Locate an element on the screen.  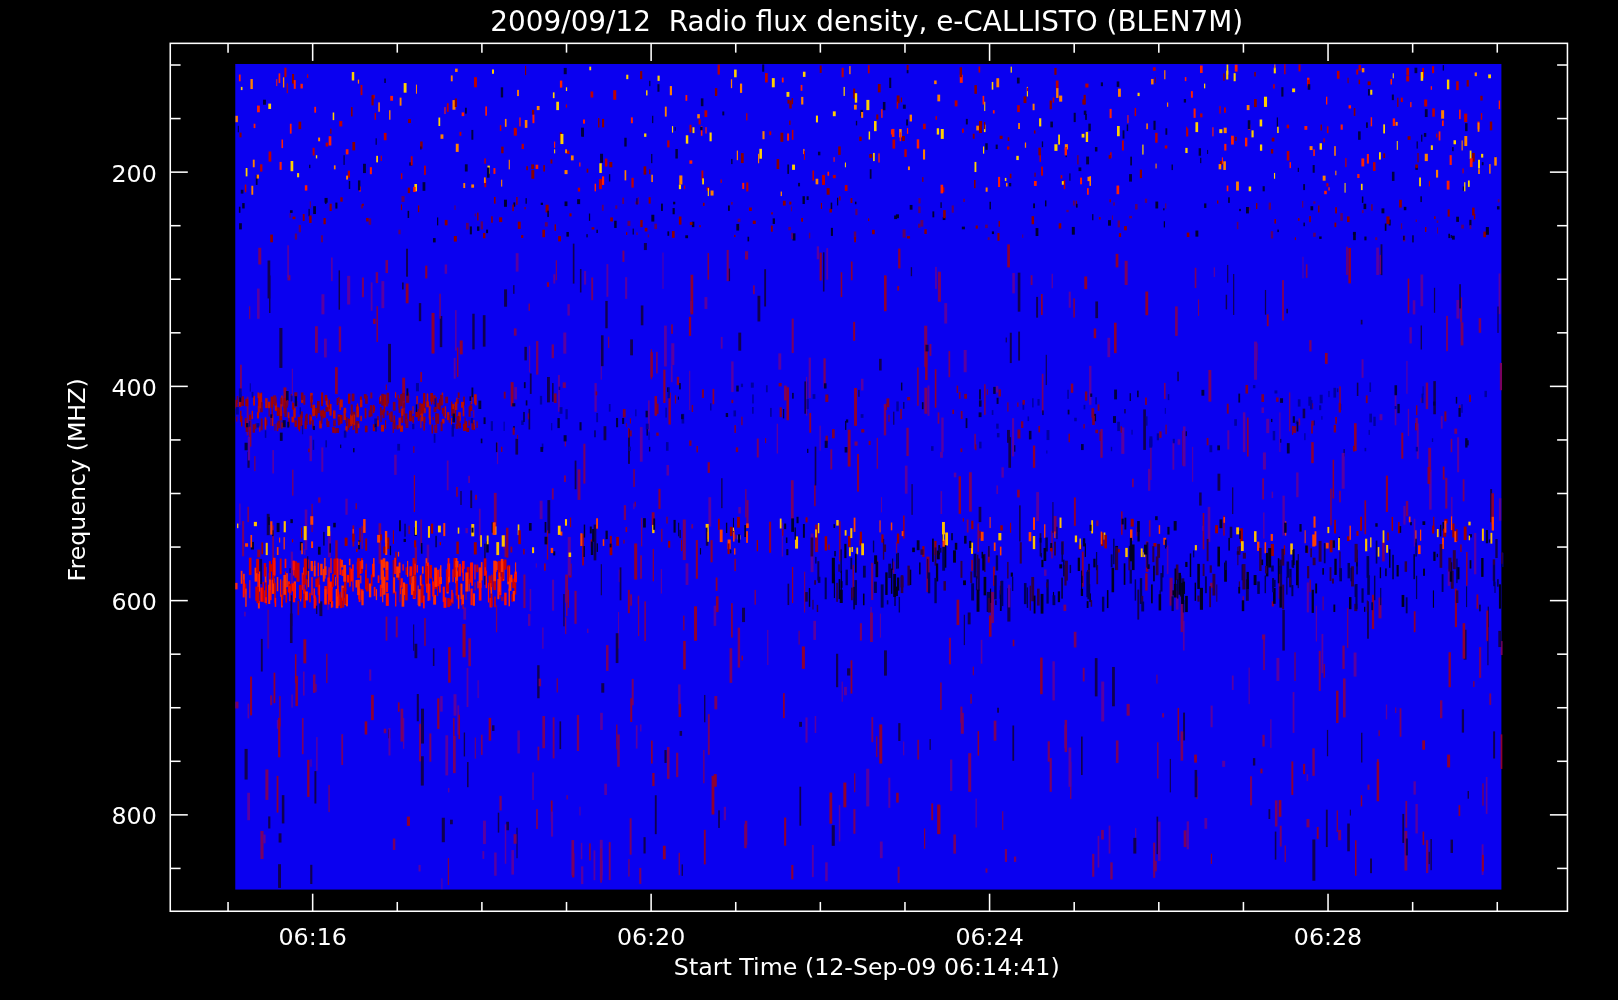
x-tick-label: 06:16 is located at coordinates (312, 937).